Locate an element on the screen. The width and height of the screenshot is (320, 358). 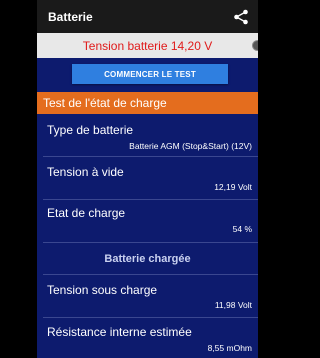
row-value: 54 % is located at coordinates (242, 229).